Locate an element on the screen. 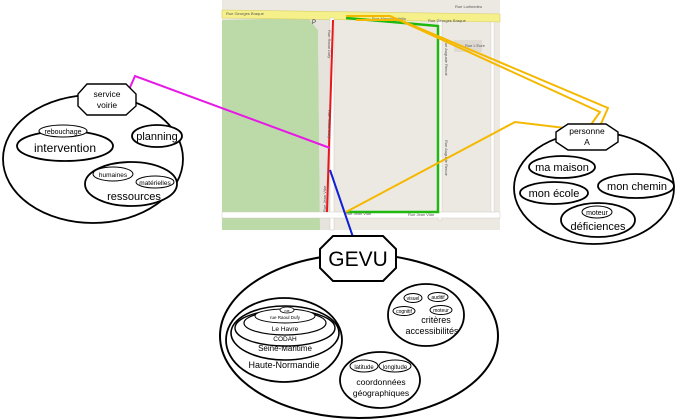 The width and height of the screenshot is (680, 420). longitude-label: longitude is located at coordinates (395, 368).